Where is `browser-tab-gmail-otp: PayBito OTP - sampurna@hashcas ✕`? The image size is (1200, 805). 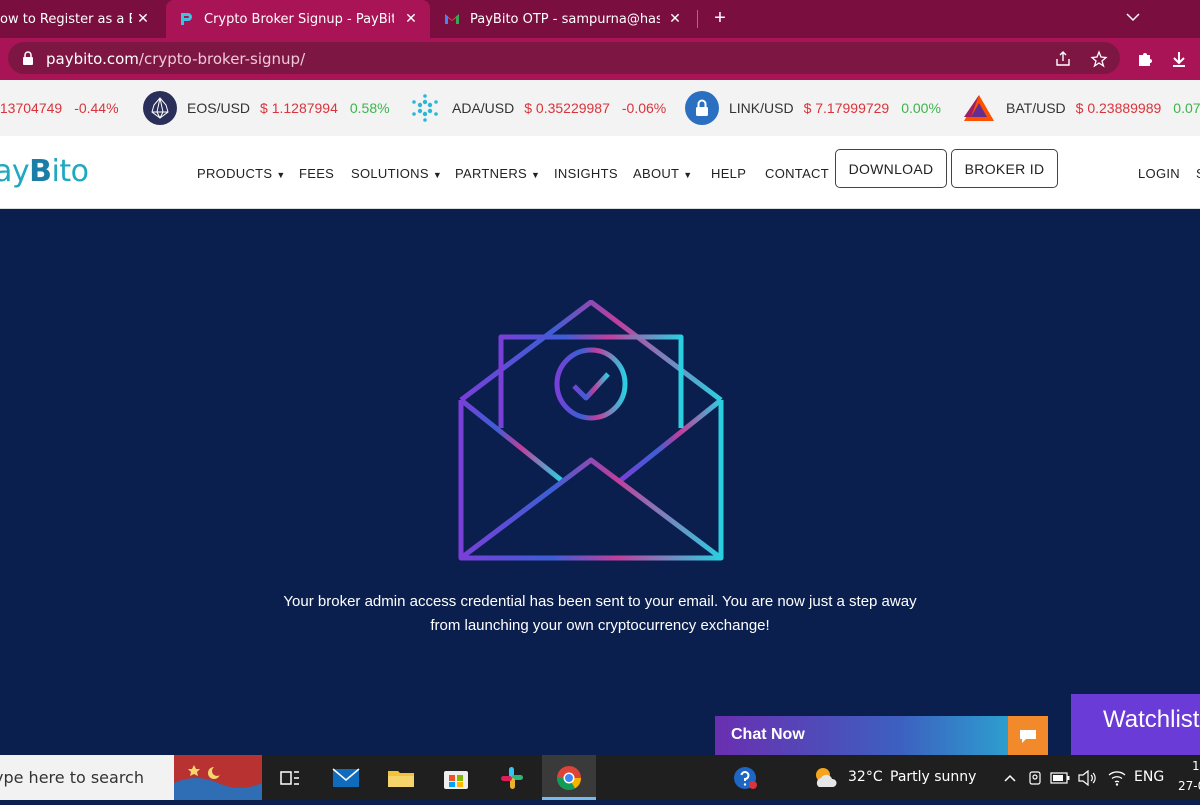
browser-tab-gmail-otp: PayBito OTP - sampurna@hashcas ✕ is located at coordinates (563, 19).